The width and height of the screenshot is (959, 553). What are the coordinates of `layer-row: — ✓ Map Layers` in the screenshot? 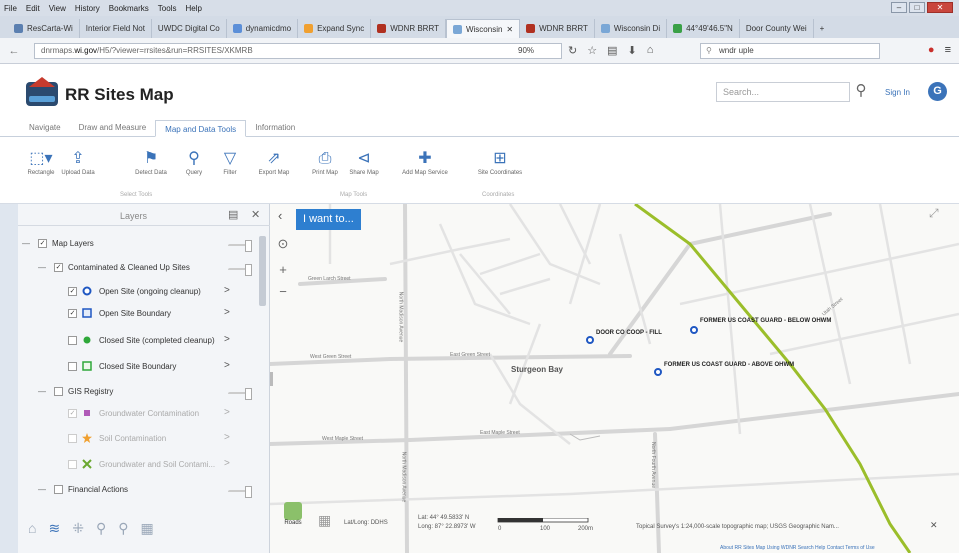 It's located at (58, 243).